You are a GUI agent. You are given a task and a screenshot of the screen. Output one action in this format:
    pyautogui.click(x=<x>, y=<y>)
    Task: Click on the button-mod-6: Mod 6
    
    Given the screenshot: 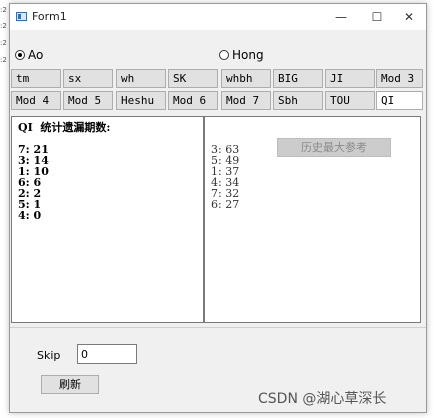 What is the action you would take?
    pyautogui.click(x=193, y=100)
    